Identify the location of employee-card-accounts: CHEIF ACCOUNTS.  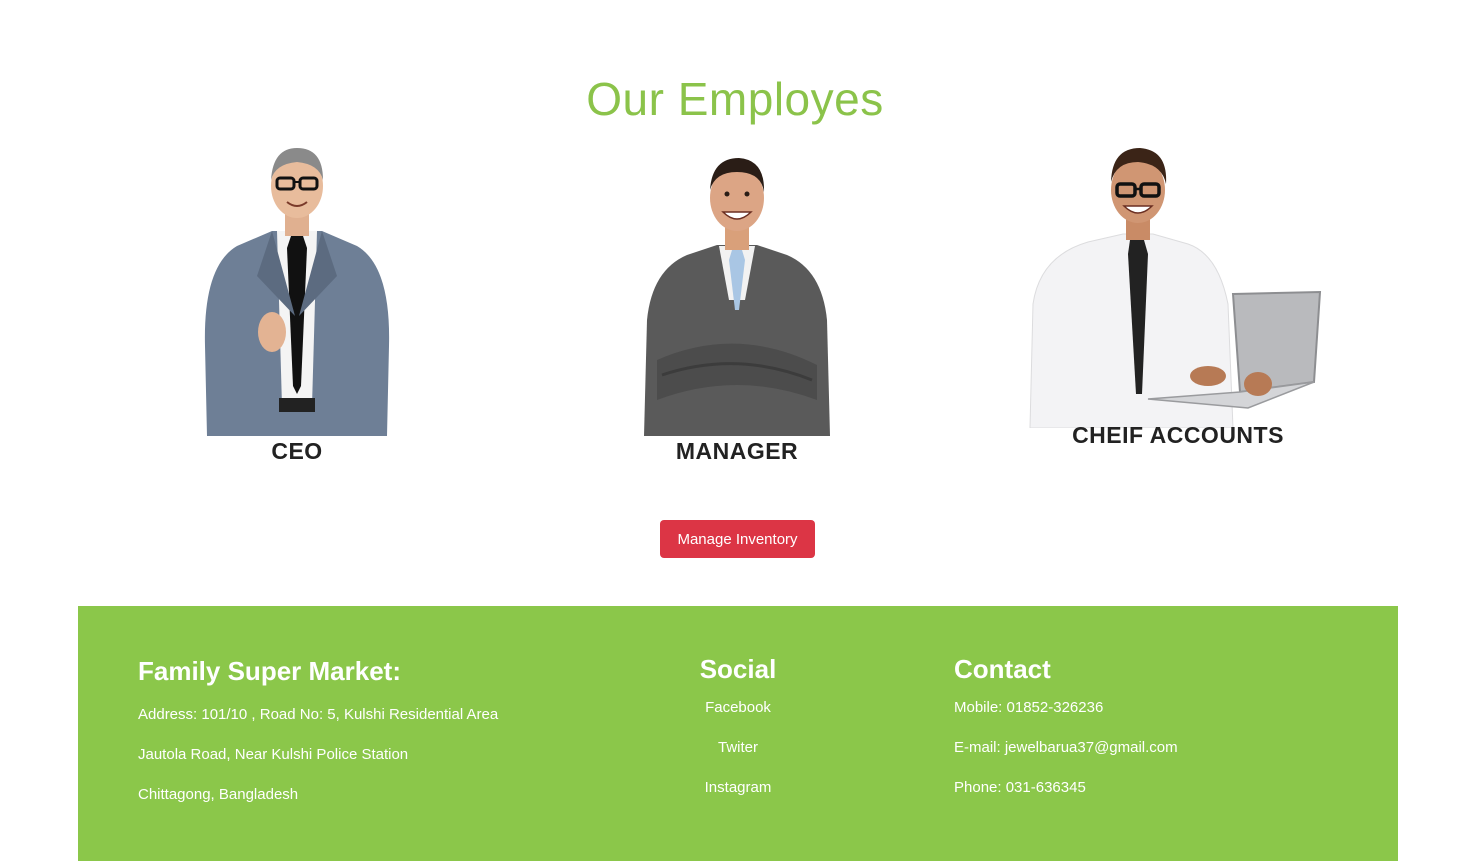
(1178, 296).